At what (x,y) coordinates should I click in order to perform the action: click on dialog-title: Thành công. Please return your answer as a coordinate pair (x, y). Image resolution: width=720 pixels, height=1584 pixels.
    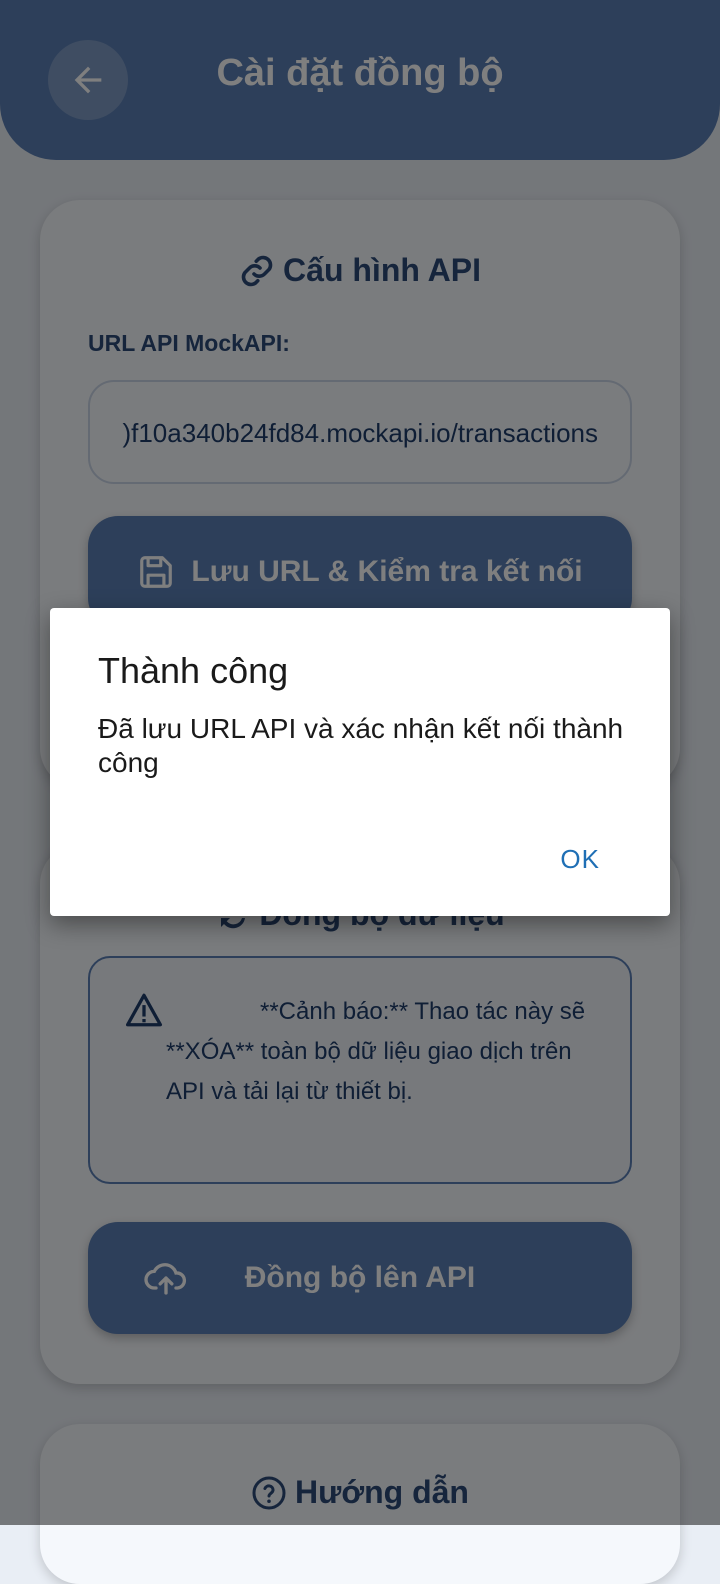
    Looking at the image, I should click on (193, 670).